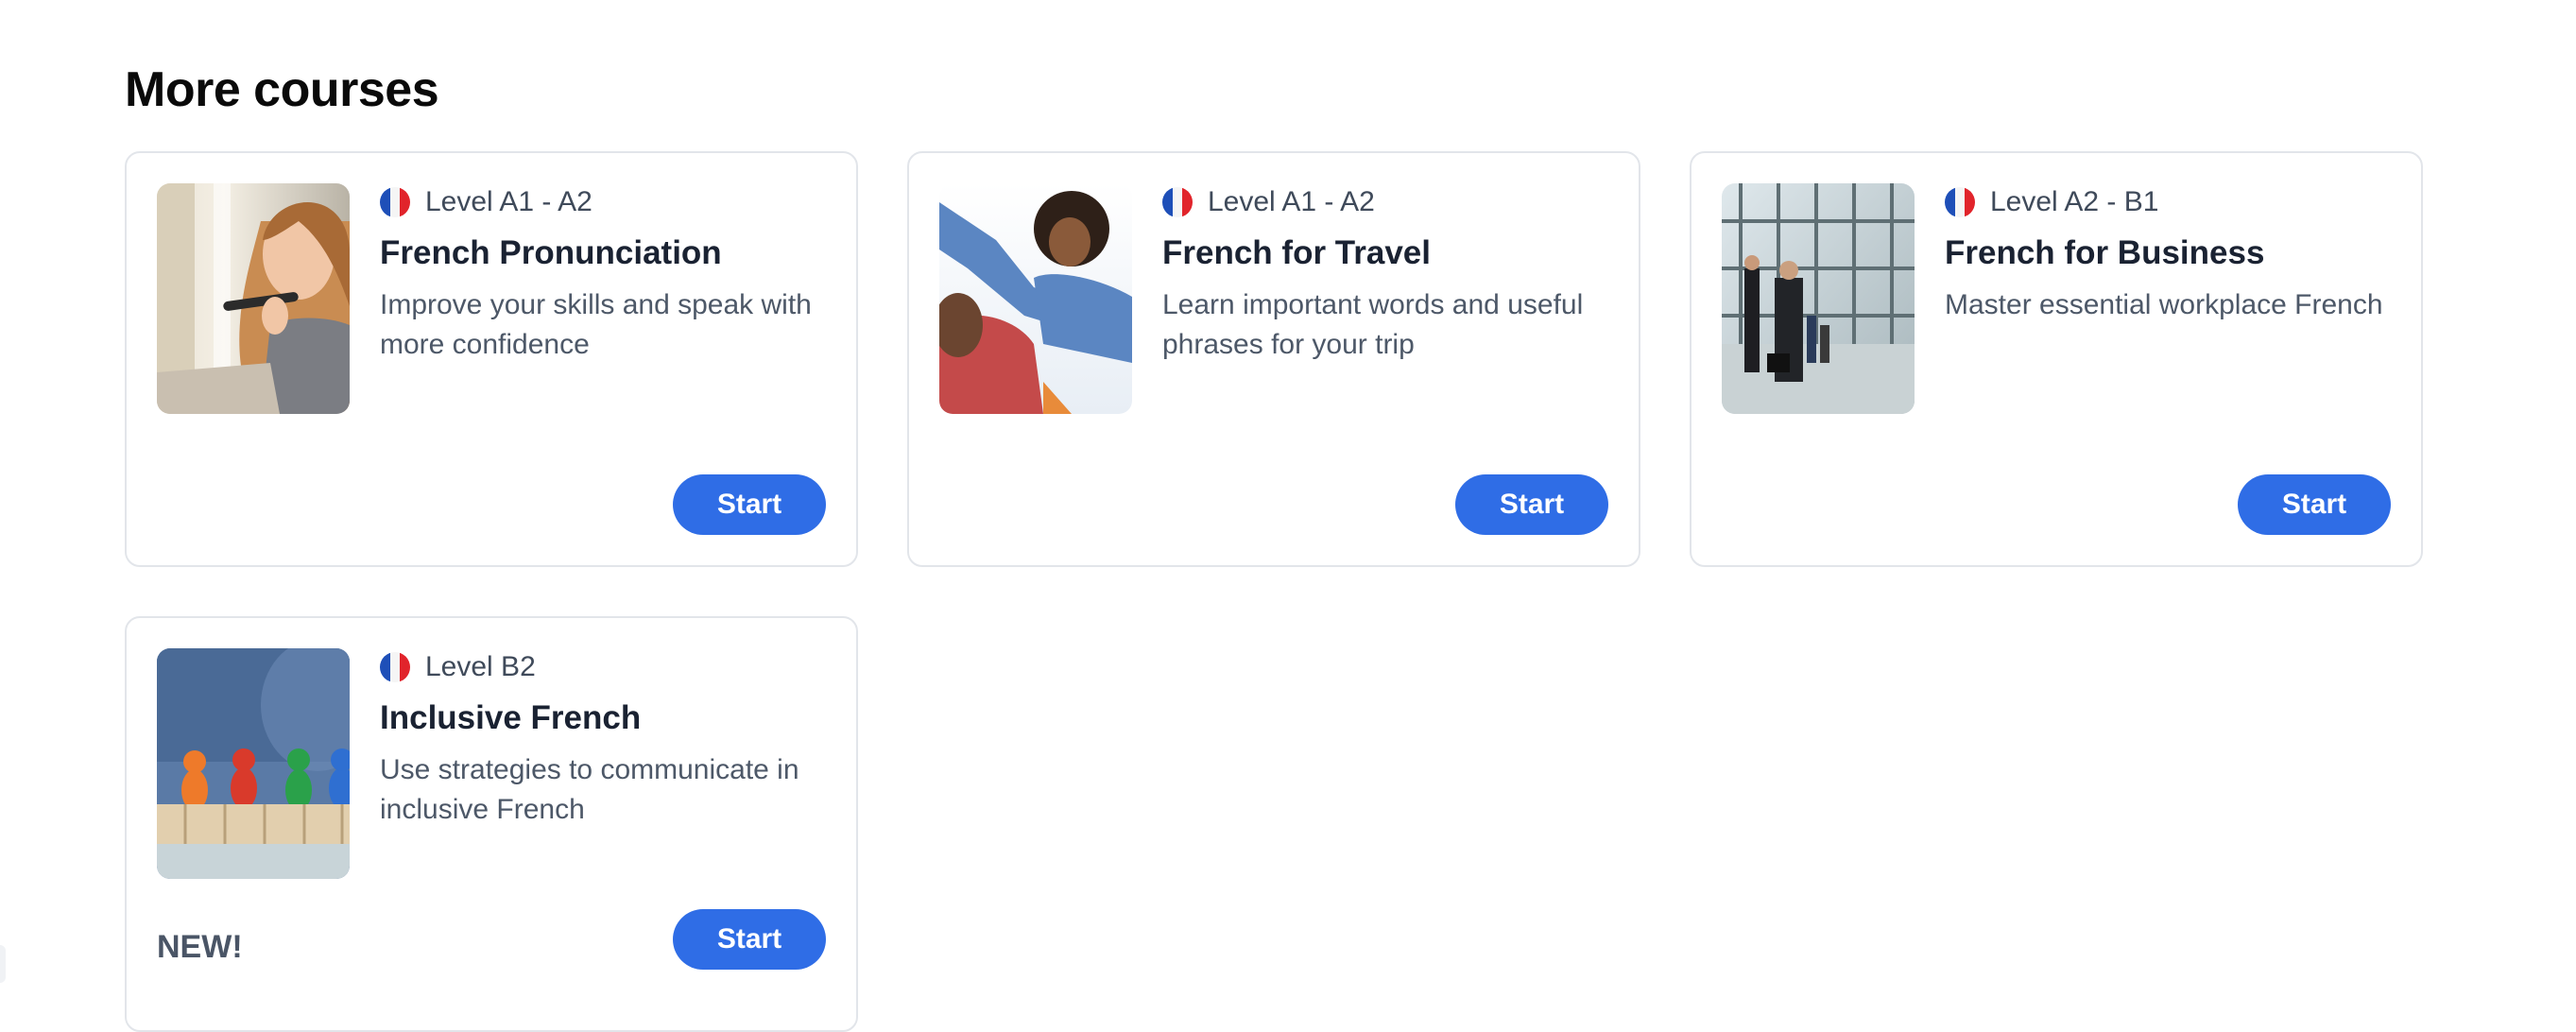  I want to click on business-people-in-lobby-image, so click(1818, 298).